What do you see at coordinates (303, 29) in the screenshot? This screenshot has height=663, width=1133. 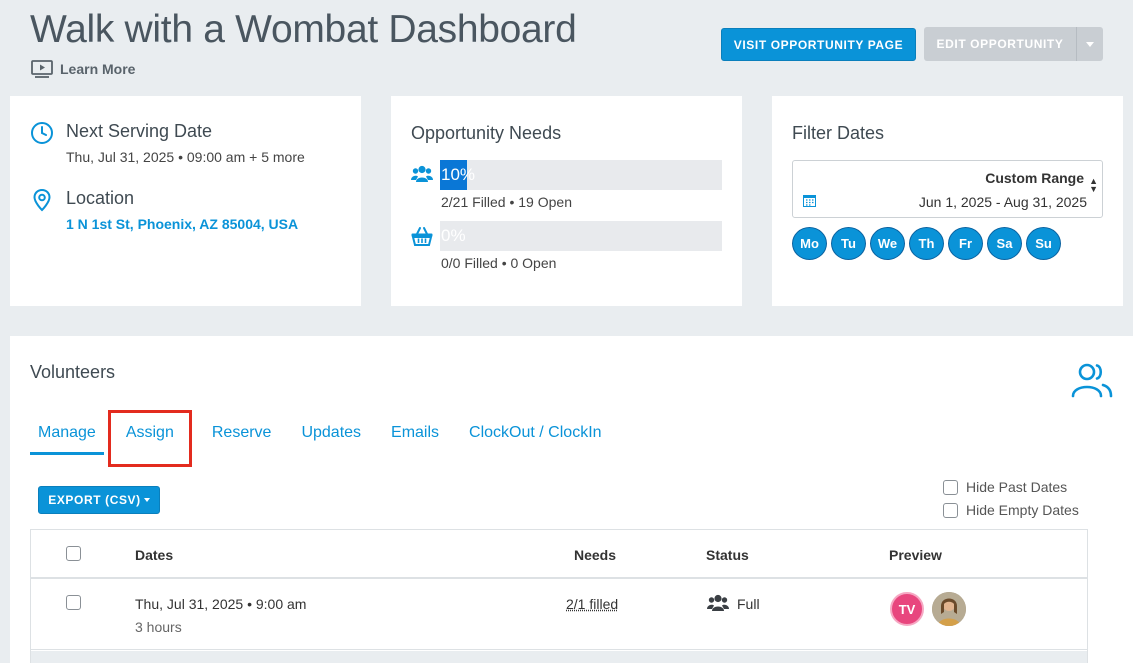 I see `page-title: Walk with a Wombat Dashboard` at bounding box center [303, 29].